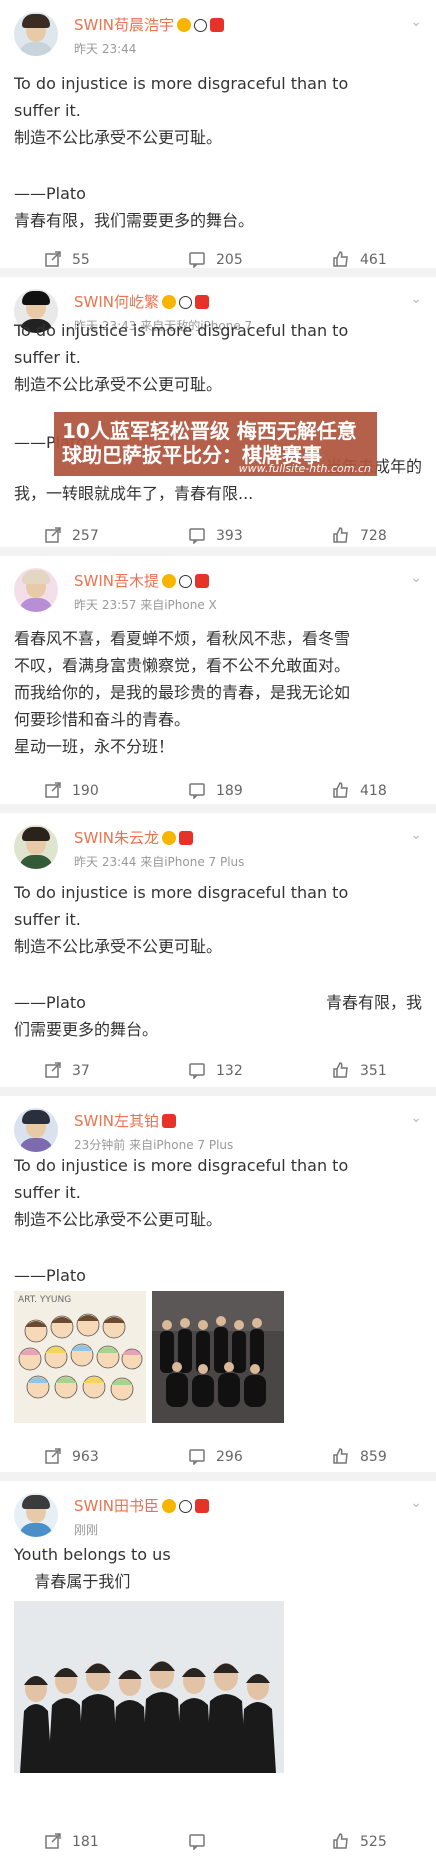 Image resolution: width=436 pixels, height=1861 pixels. I want to click on post-text-zh: 青春属于我们, so click(72, 1581).